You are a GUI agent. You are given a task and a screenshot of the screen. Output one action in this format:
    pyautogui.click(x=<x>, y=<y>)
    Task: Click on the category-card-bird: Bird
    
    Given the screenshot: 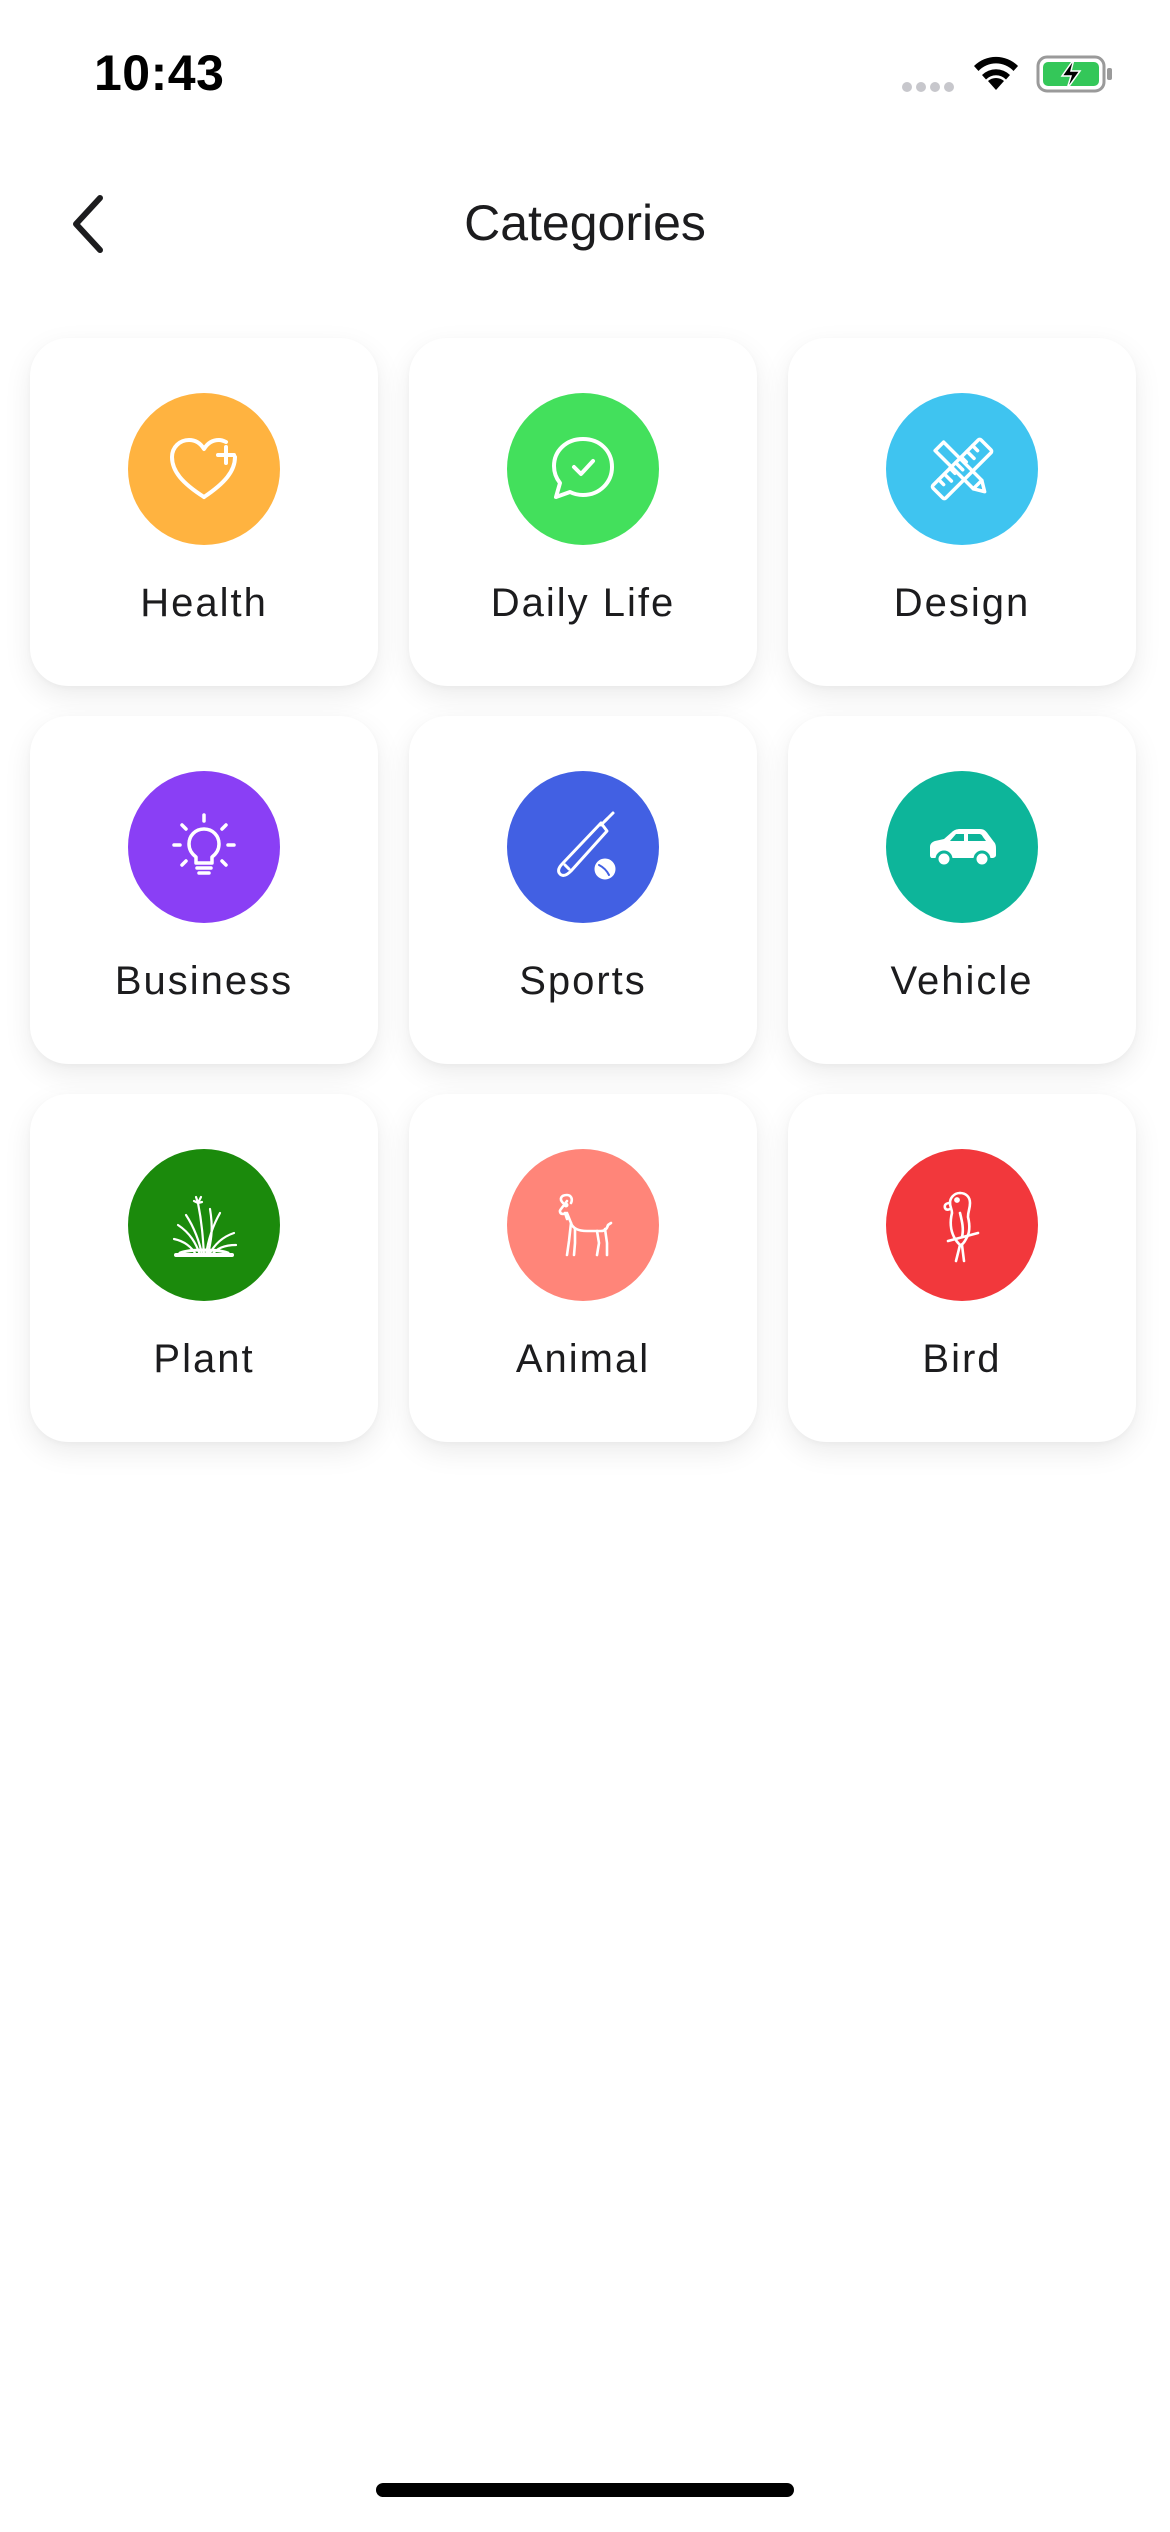 What is the action you would take?
    pyautogui.click(x=962, y=1268)
    